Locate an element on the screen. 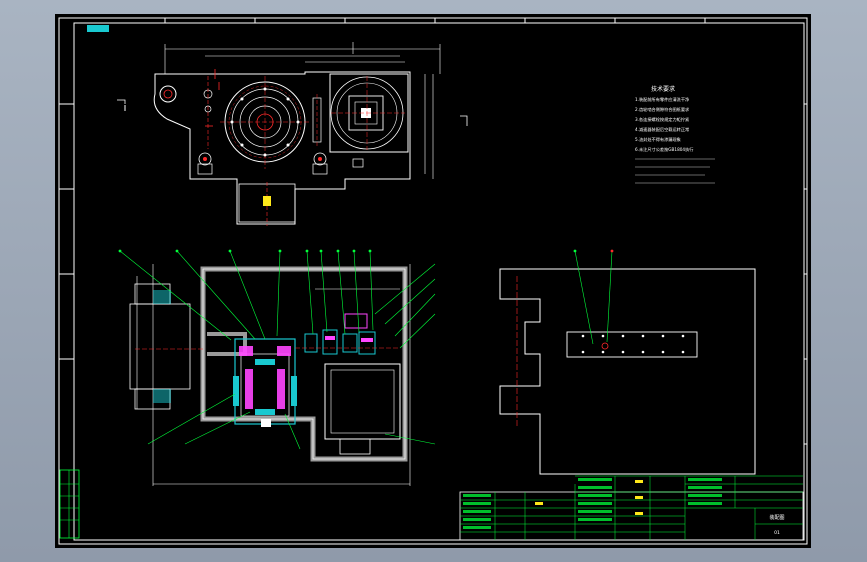 This screenshot has height=562, width=867. title-block: 装配图 01 is located at coordinates (631, 508).